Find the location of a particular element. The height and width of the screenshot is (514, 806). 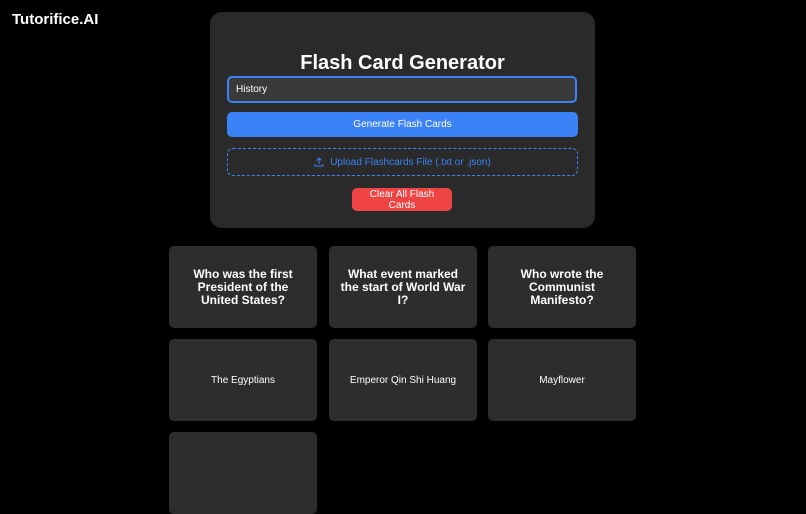

upload-button: Upload Flashcards File (.txt or .json) is located at coordinates (402, 162).